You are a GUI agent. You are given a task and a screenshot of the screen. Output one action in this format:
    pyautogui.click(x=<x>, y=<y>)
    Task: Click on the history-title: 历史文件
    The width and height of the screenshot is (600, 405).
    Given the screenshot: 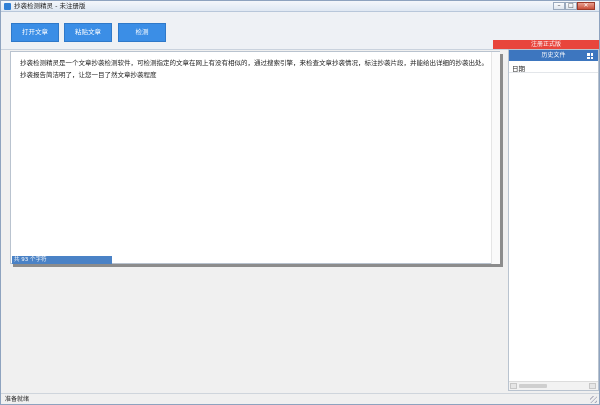 What is the action you would take?
    pyautogui.click(x=553, y=55)
    